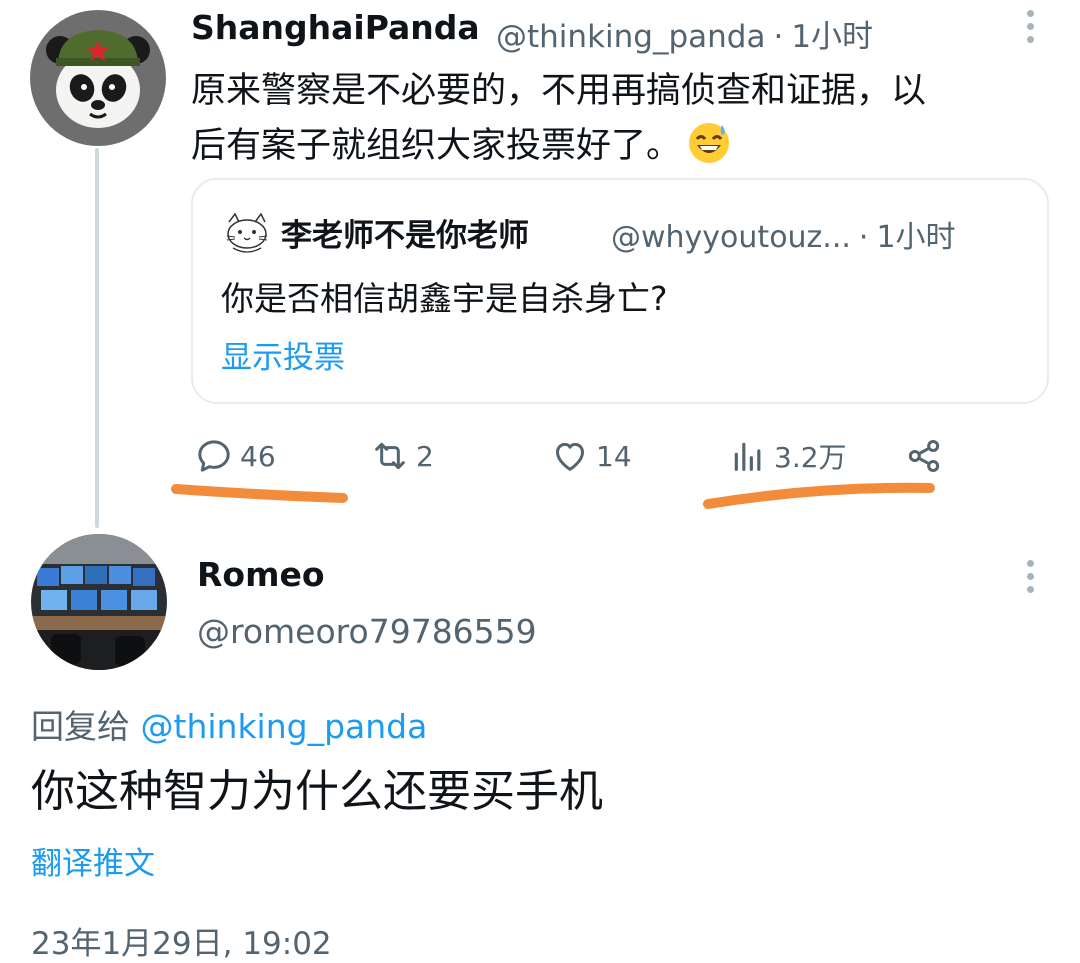 The height and width of the screenshot is (963, 1080). Describe the element at coordinates (335, 27) in the screenshot. I see `tweet-author-name: ShanghaiPanda` at that location.